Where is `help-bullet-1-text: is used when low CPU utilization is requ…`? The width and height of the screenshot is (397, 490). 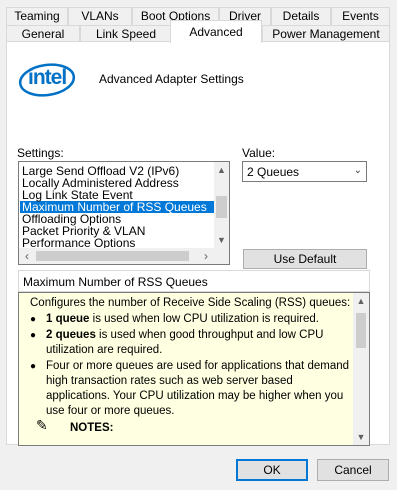 help-bullet-1-text: is used when low CPU utilization is requ… is located at coordinates (204, 319).